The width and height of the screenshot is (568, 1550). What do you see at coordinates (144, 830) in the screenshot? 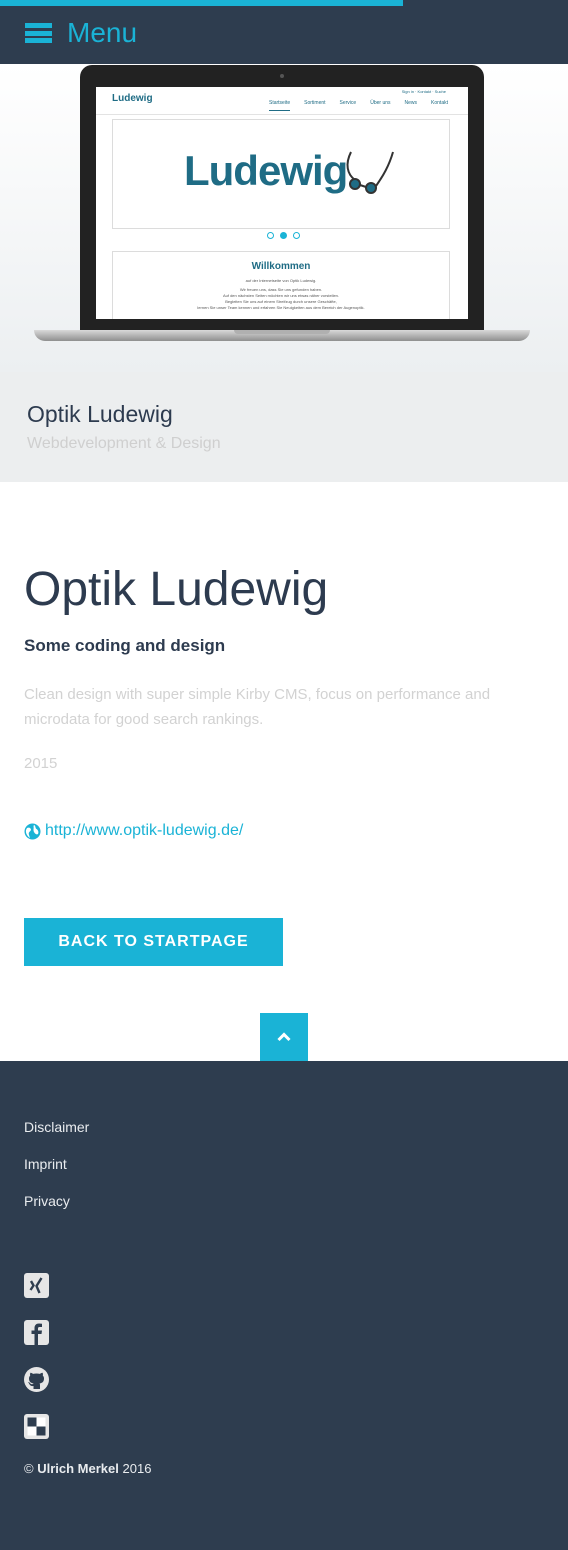
I see `project-link-text: http://www.optik-ludewig.de/` at bounding box center [144, 830].